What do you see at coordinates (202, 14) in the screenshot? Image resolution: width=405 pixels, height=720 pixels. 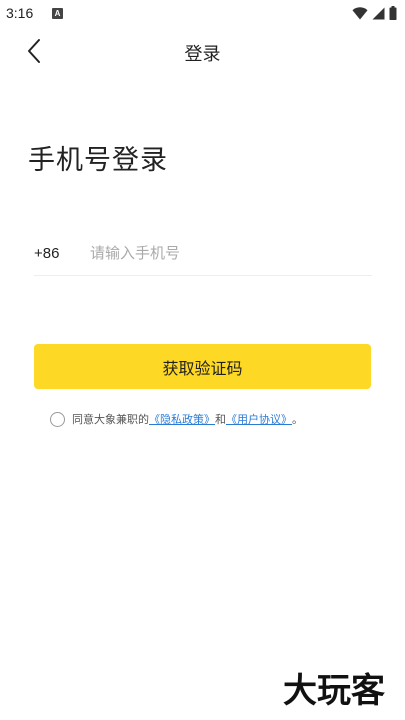 I see `status-bar: 3:16 A` at bounding box center [202, 14].